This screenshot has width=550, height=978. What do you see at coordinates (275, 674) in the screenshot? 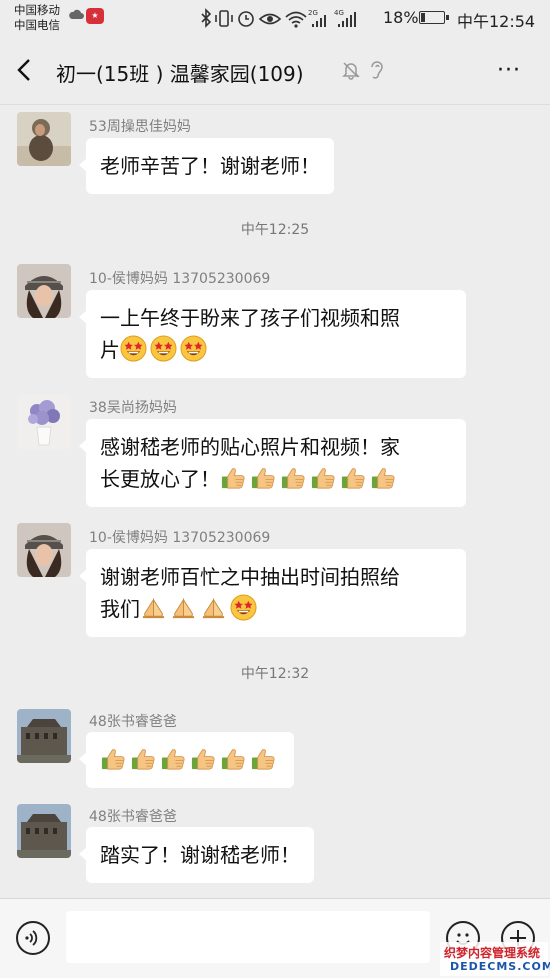
I see `timestamp: 中午12:32` at bounding box center [275, 674].